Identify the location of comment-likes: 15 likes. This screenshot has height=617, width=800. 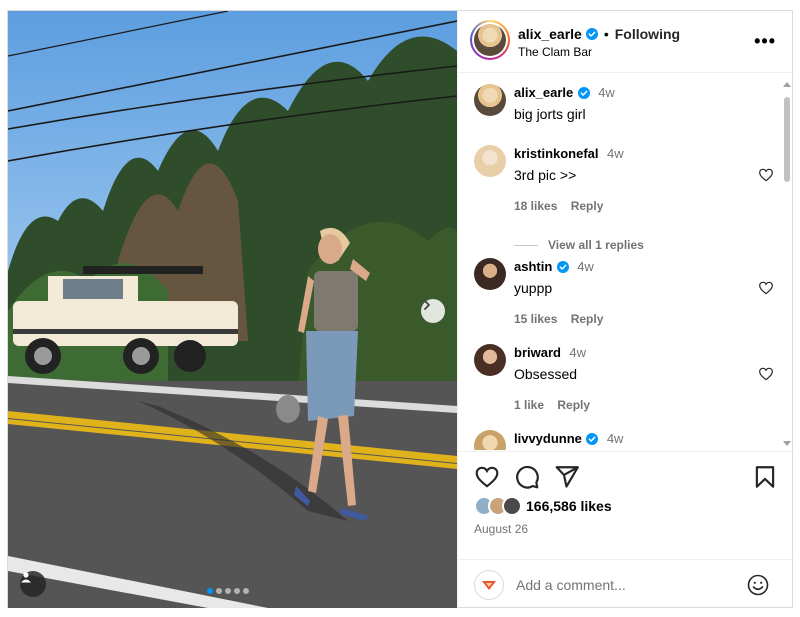
(535, 319).